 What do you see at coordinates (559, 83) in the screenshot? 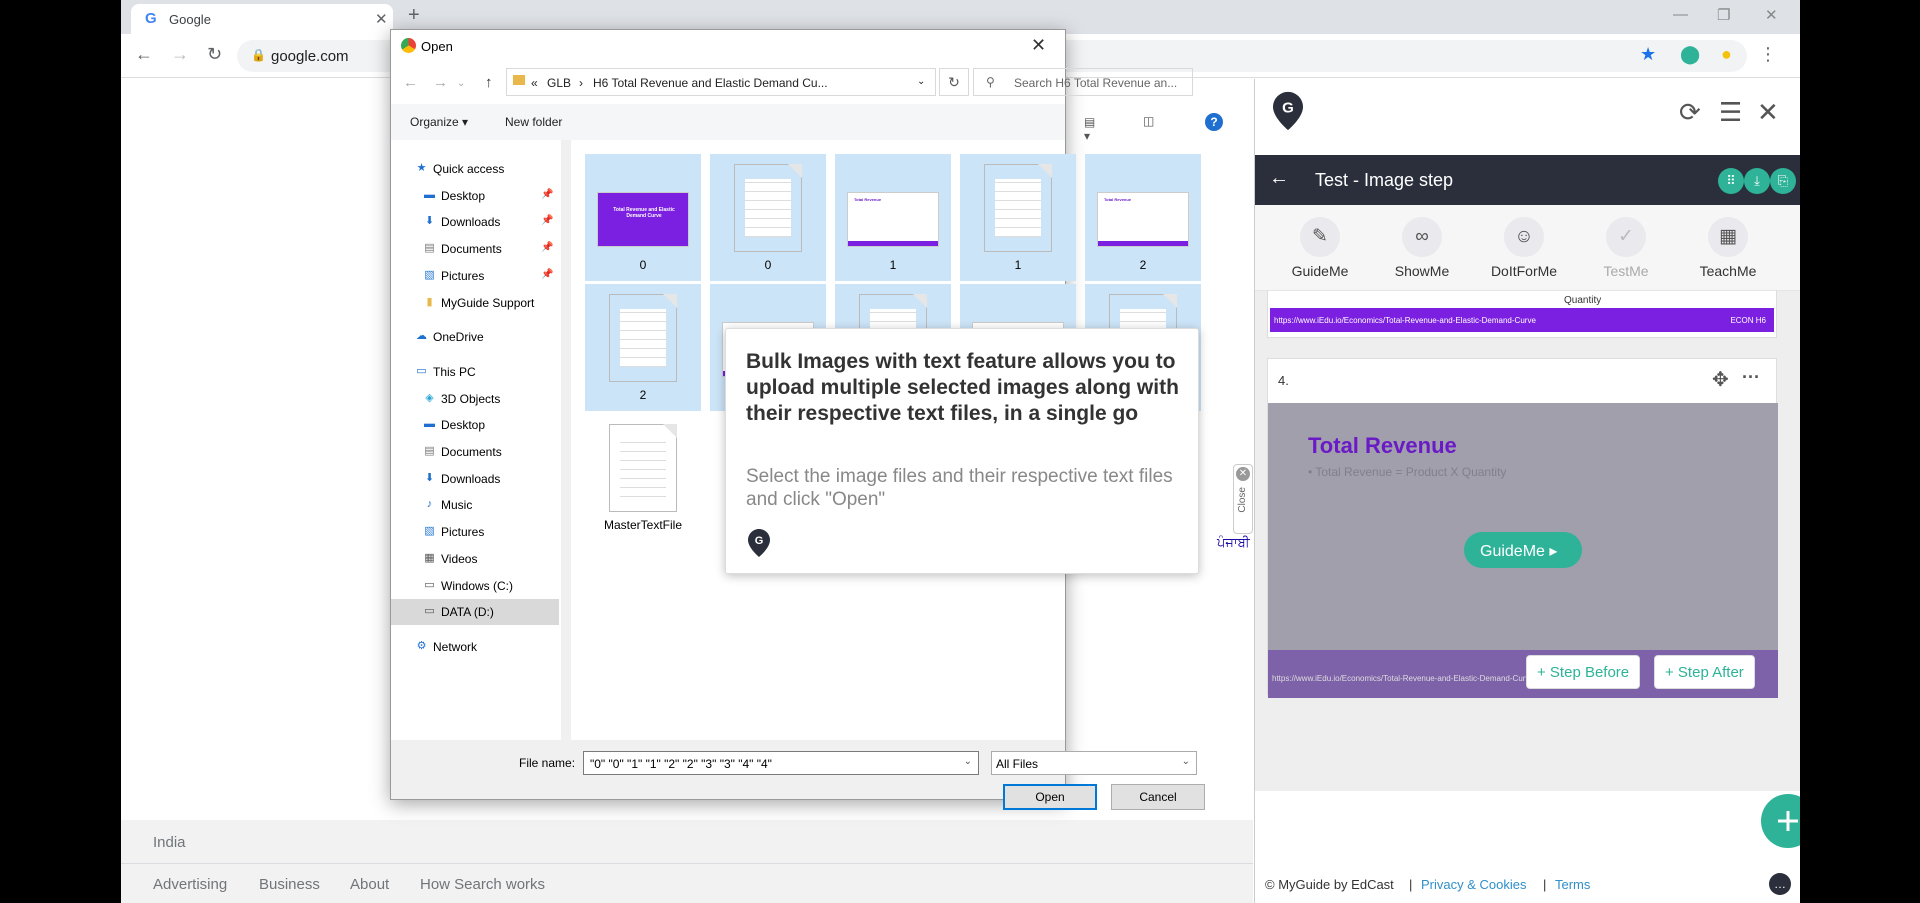
I see `breadcrumb-glb: GLB` at bounding box center [559, 83].